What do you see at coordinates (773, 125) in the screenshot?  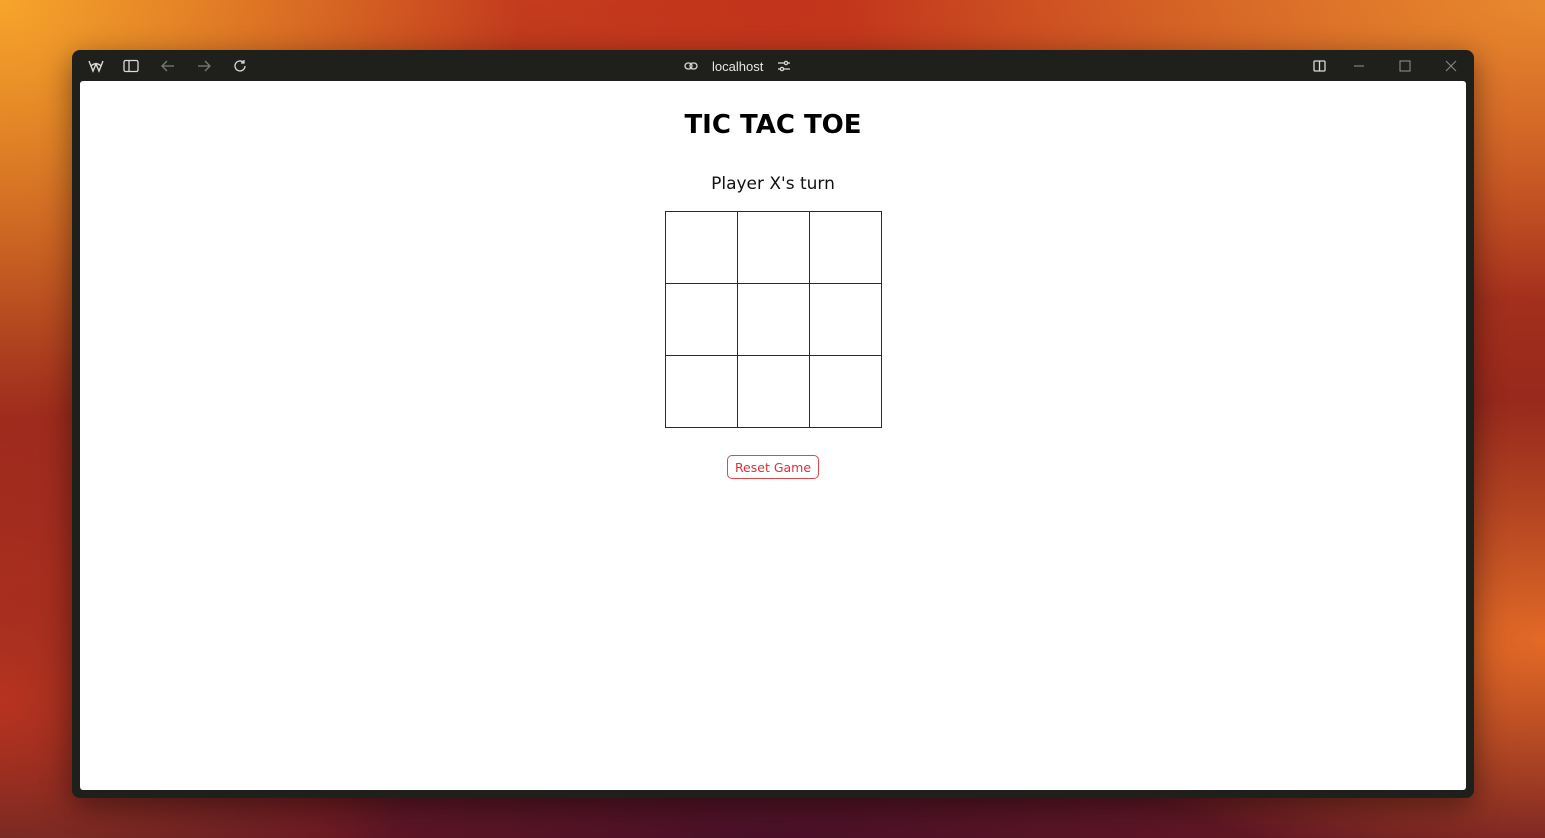 I see `page-title: TIC TAC TOE` at bounding box center [773, 125].